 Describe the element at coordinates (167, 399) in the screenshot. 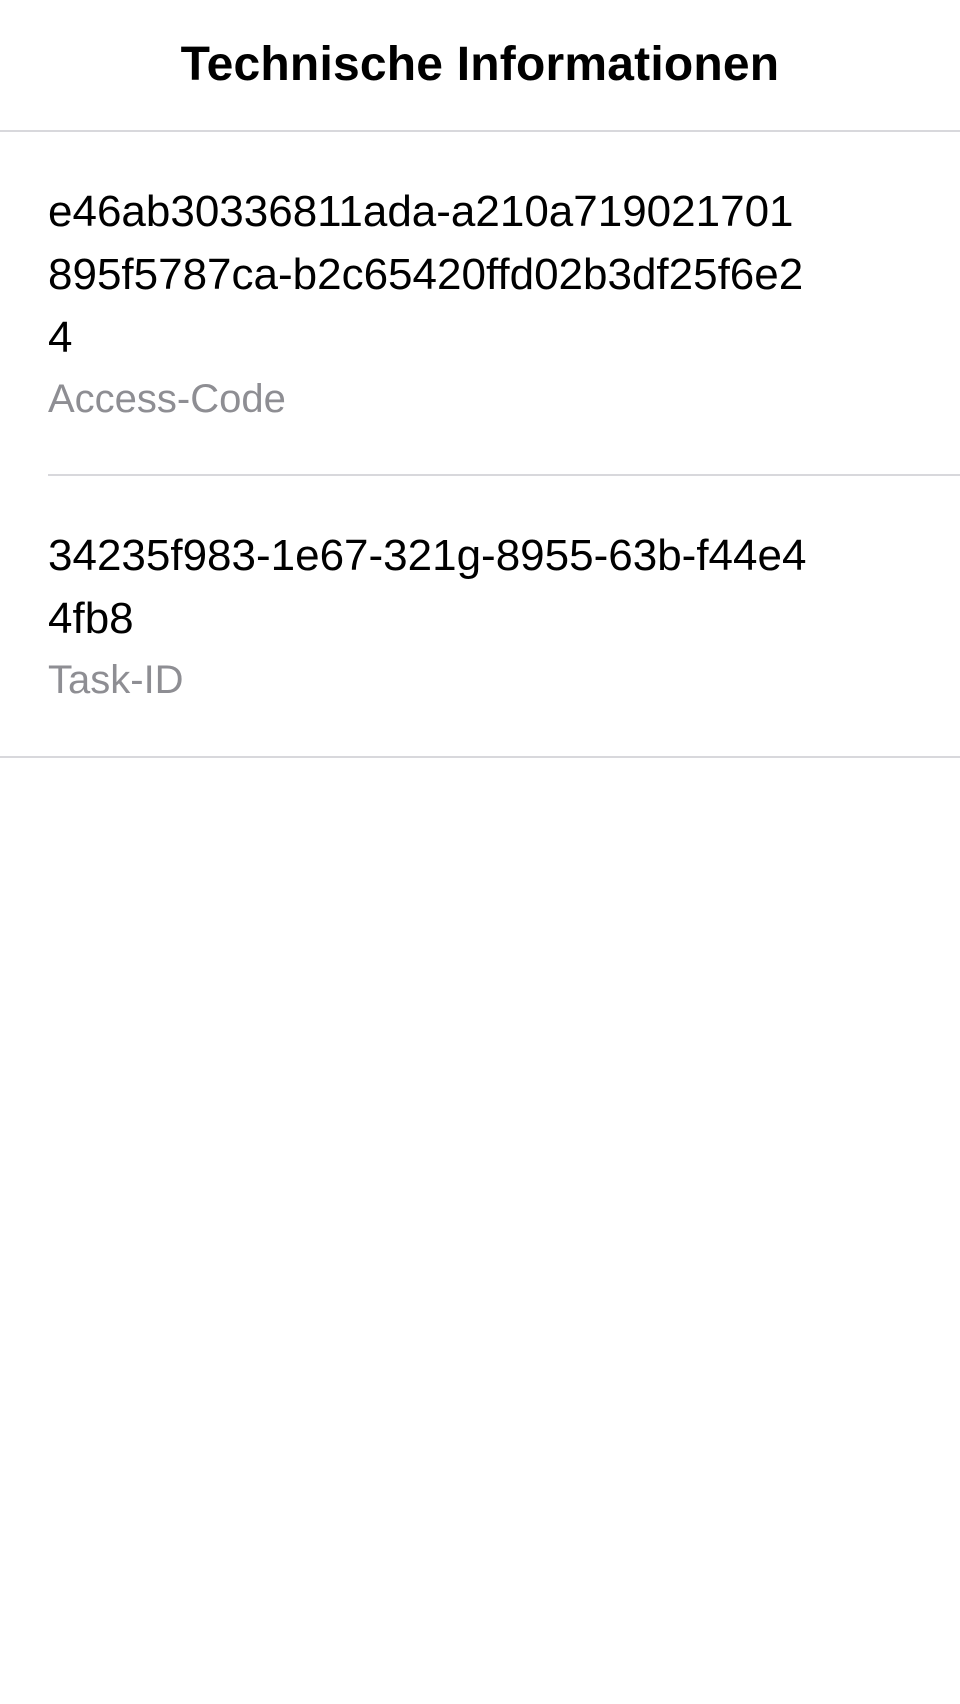

I see `access-code-label: Access-Code` at that location.